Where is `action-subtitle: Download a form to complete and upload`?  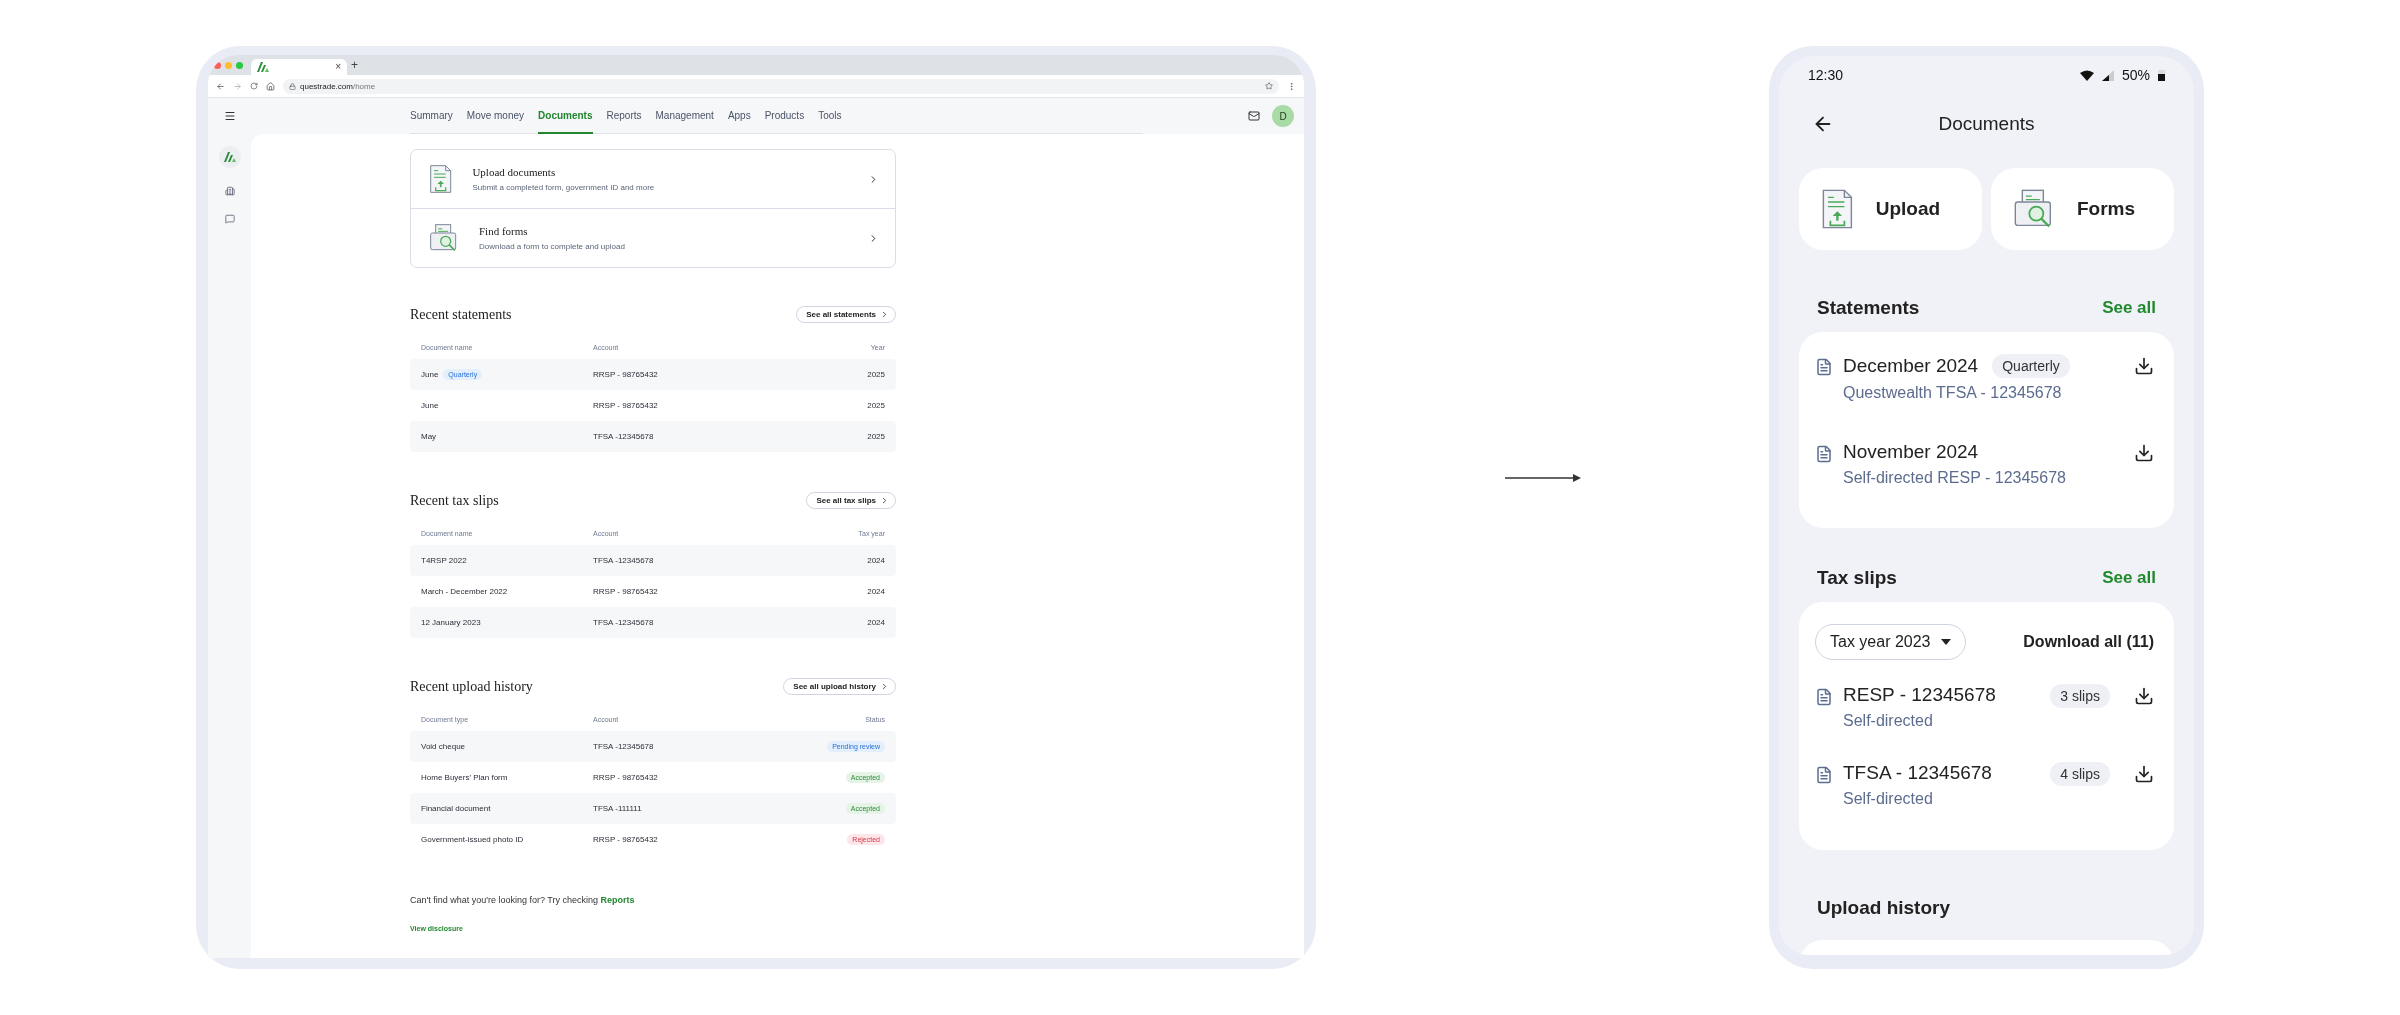 action-subtitle: Download a form to complete and upload is located at coordinates (552, 246).